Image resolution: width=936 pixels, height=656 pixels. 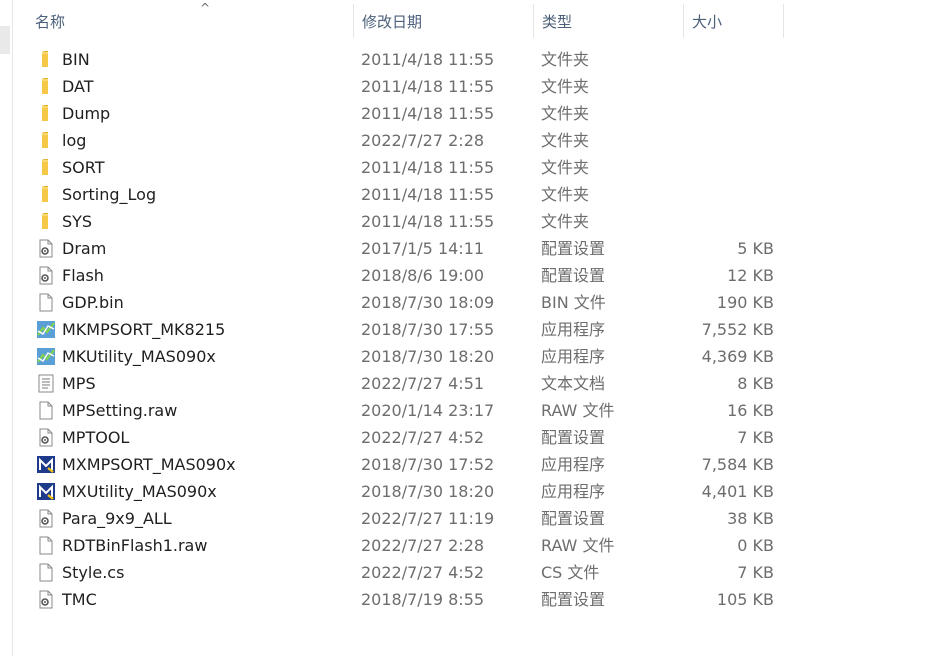 What do you see at coordinates (117, 518) in the screenshot?
I see `file-name: Para_9x9_ALL` at bounding box center [117, 518].